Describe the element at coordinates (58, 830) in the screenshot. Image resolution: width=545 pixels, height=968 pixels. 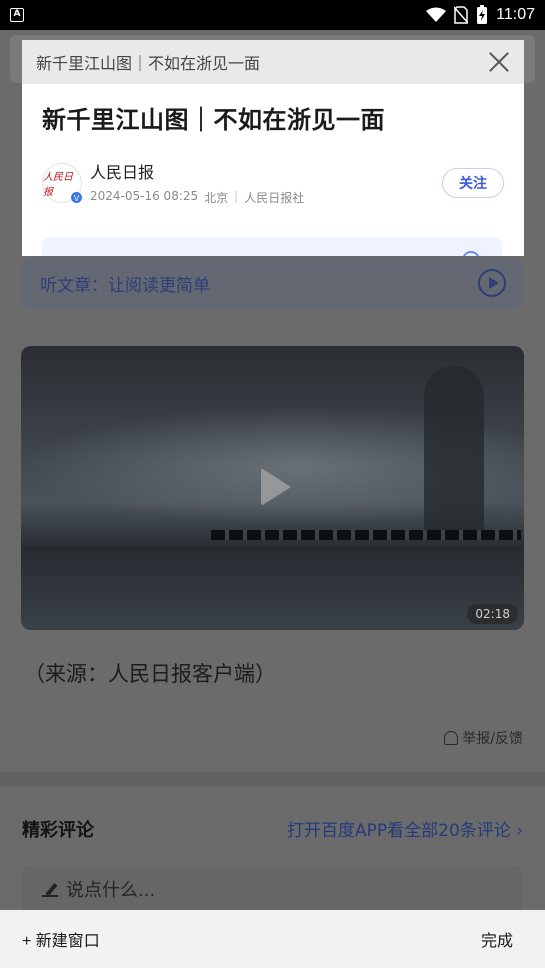
I see `comments-title: 精彩评论` at that location.